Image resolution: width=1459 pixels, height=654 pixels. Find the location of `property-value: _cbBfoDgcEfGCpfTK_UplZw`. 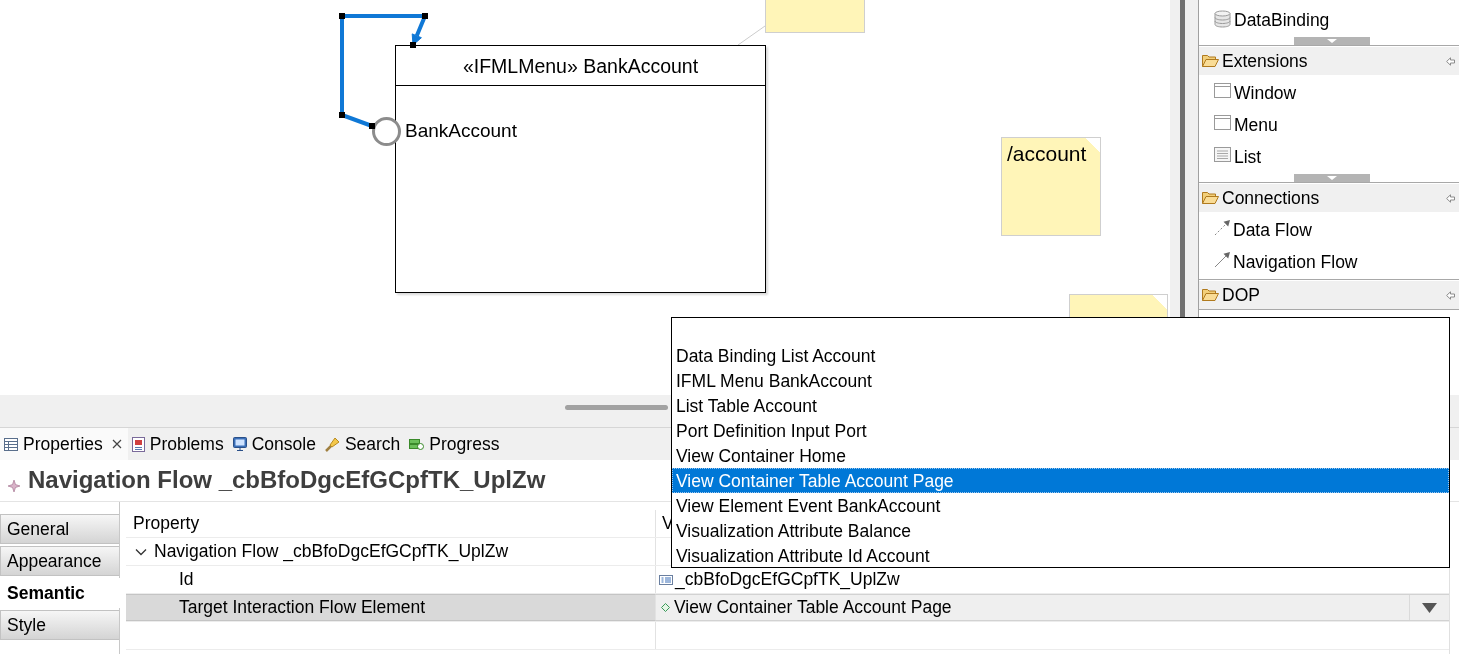

property-value: _cbBfoDgcEfGCpfTK_UplZw is located at coordinates (787, 579).